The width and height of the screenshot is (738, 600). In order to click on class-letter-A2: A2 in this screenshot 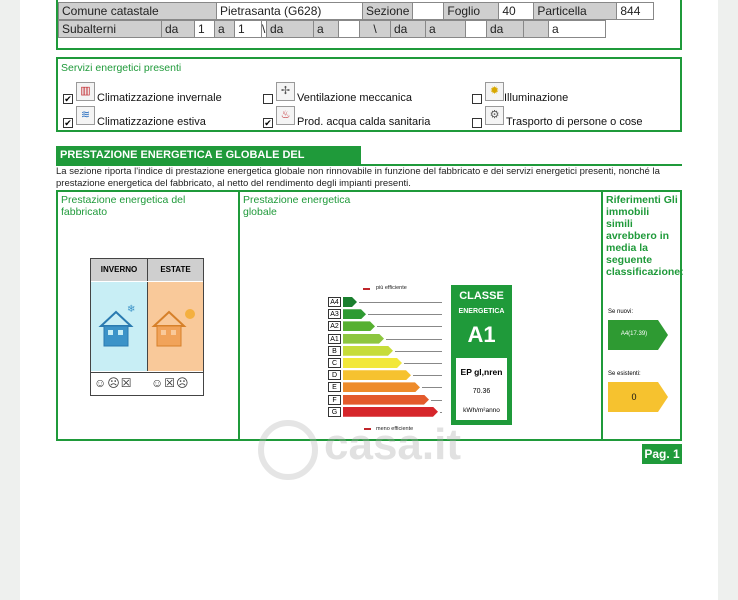, I will do `click(334, 326)`.